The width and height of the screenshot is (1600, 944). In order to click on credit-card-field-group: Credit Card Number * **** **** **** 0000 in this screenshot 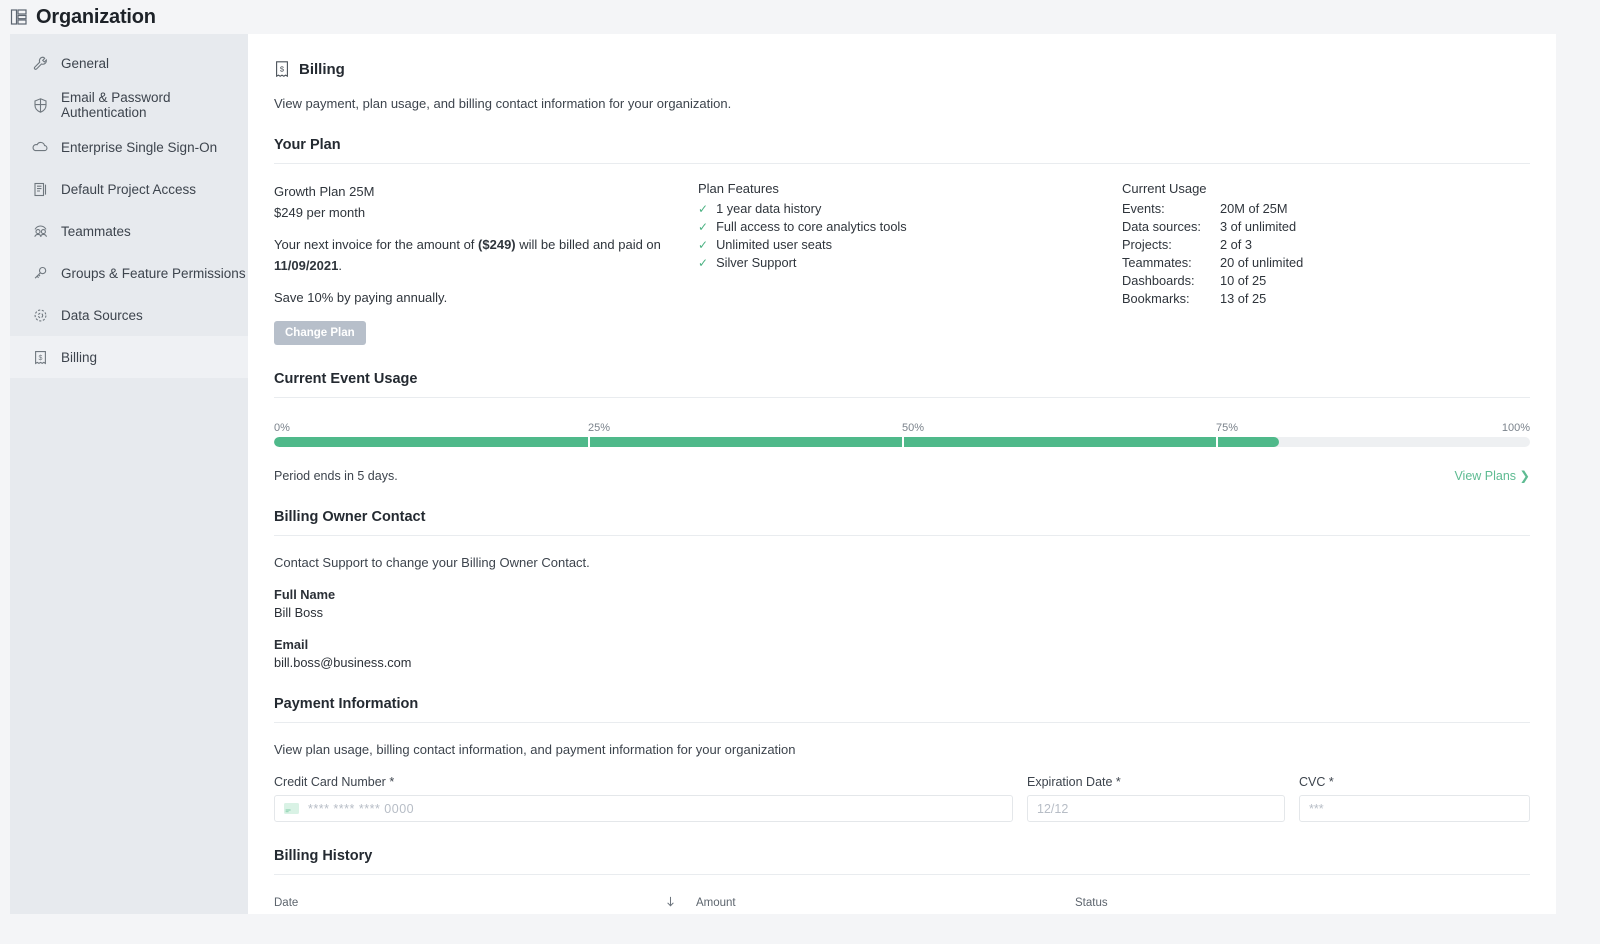, I will do `click(643, 798)`.